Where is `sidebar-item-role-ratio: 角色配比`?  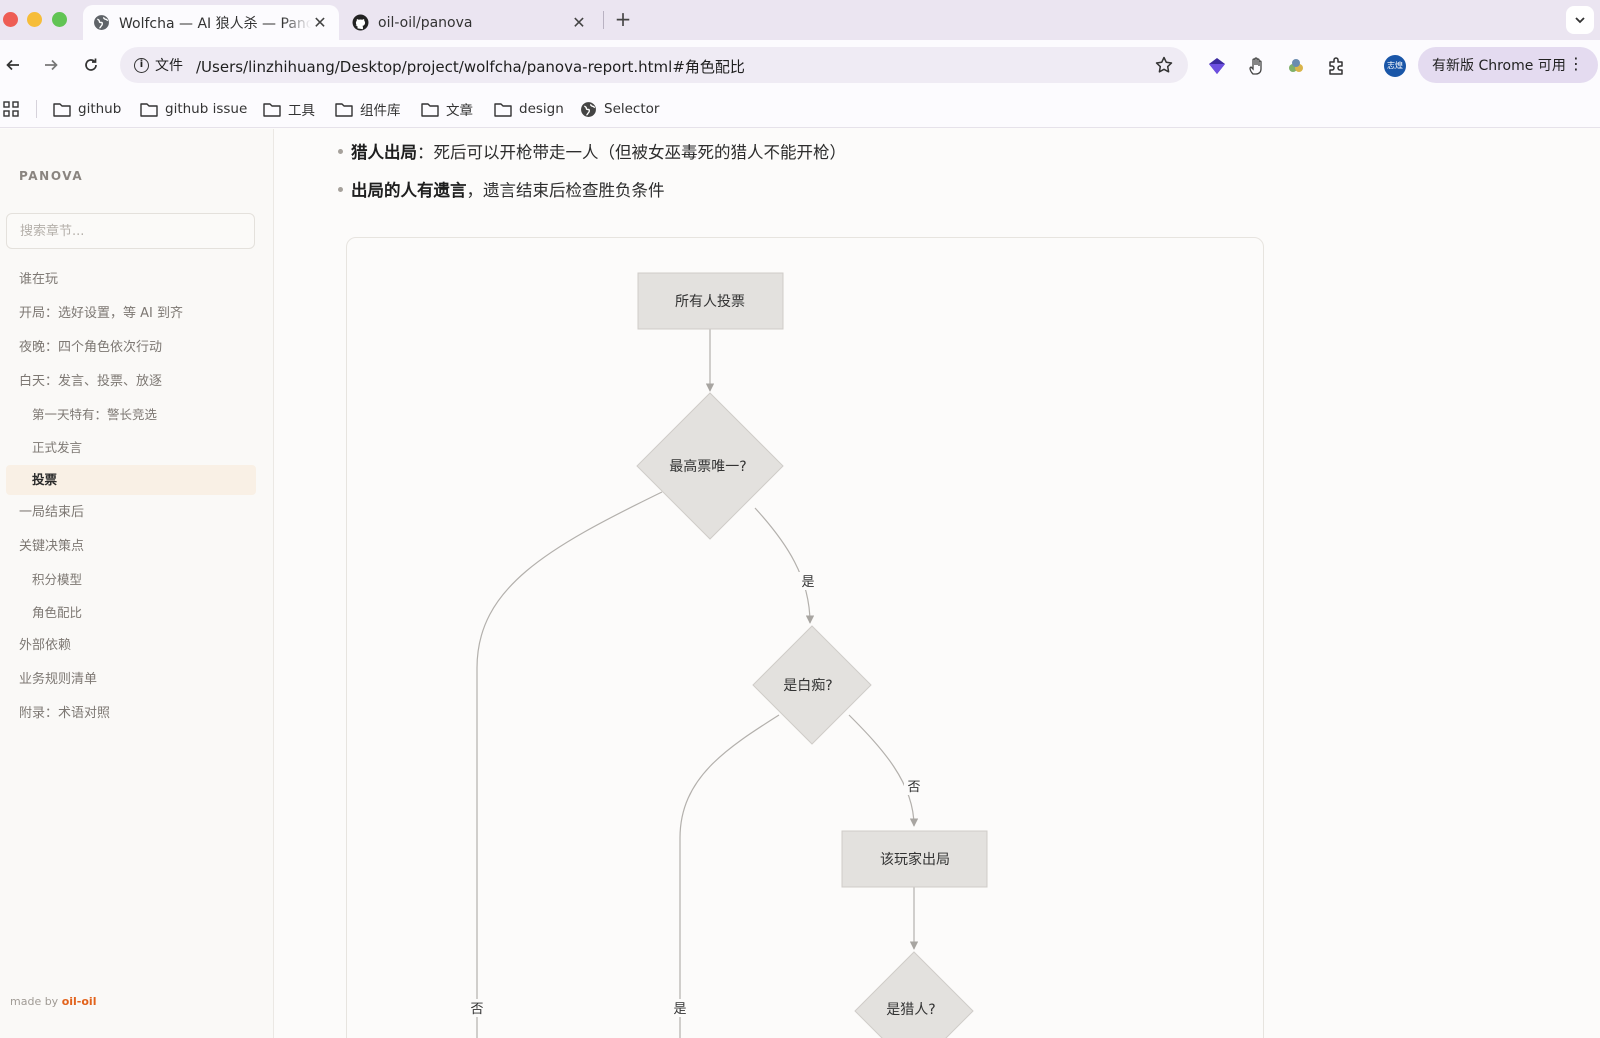 sidebar-item-role-ratio: 角色配比 is located at coordinates (131, 613).